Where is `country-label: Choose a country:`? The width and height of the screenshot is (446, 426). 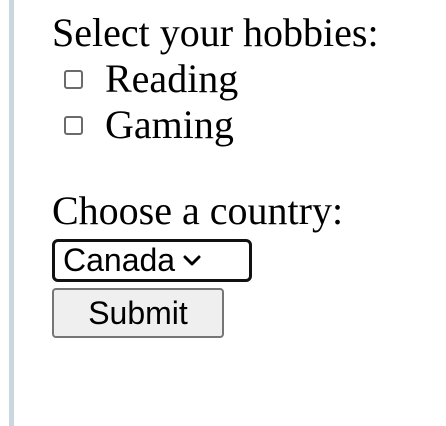
country-label: Choose a country: is located at coordinates (198, 210).